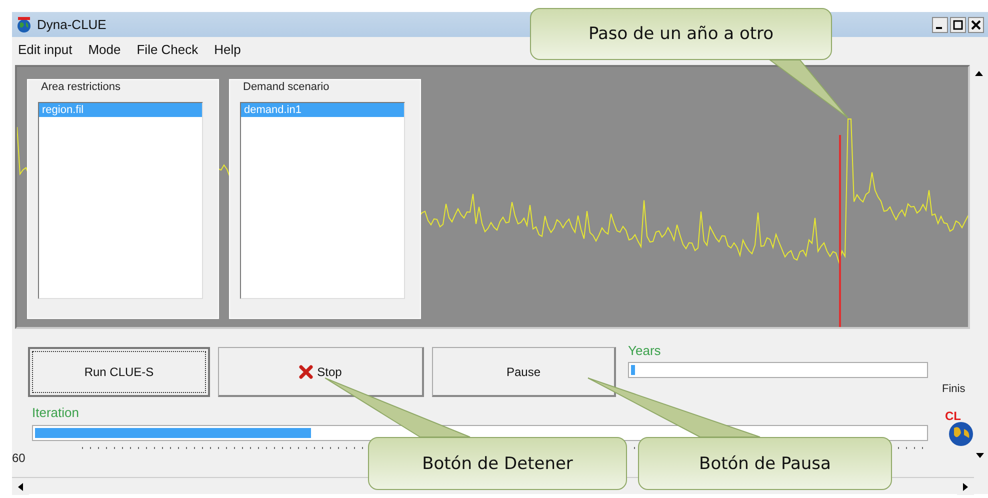 This screenshot has width=988, height=498. I want to click on minimize-icon, so click(939, 27).